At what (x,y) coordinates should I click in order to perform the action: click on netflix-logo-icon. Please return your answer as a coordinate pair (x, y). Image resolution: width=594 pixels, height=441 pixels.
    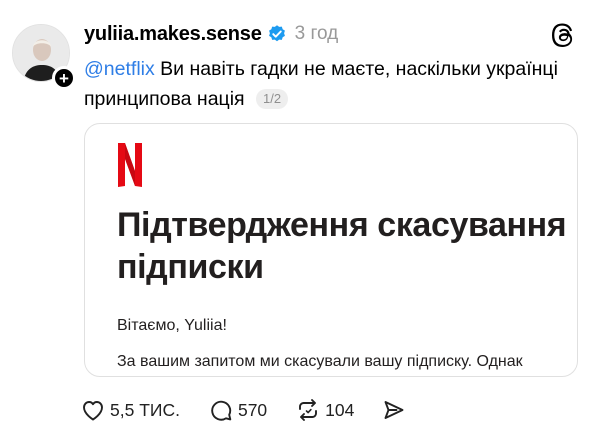
    Looking at the image, I should click on (130, 165).